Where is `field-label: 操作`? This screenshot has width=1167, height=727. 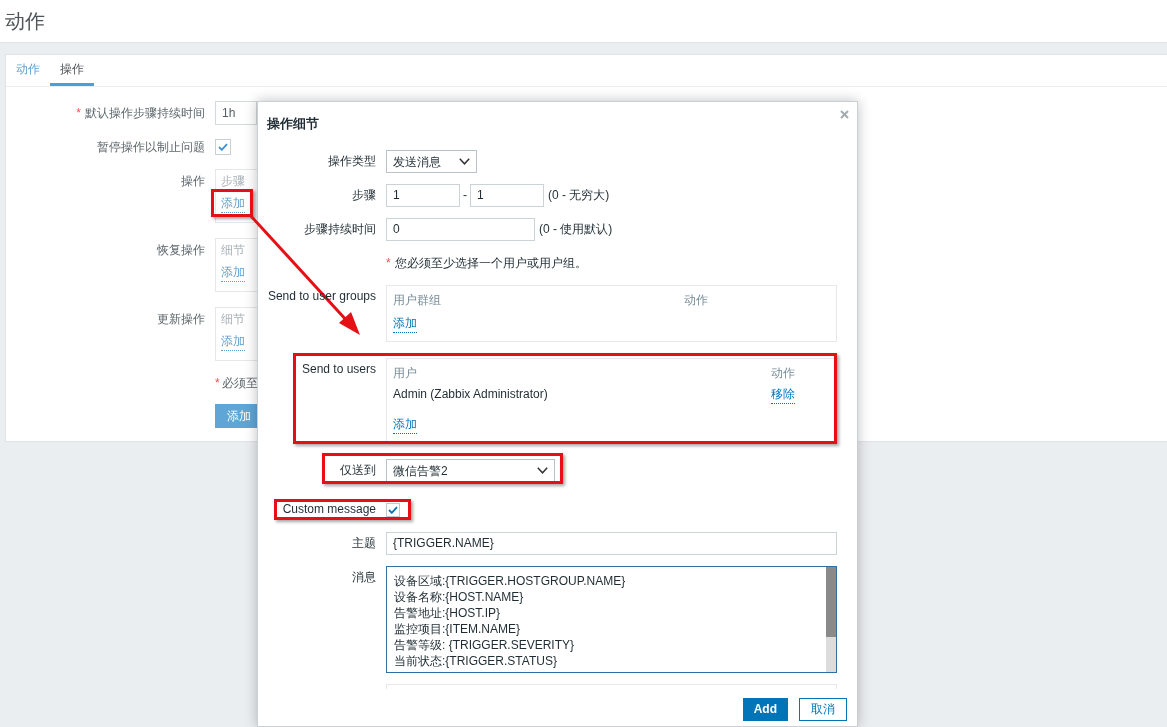 field-label: 操作 is located at coordinates (193, 181).